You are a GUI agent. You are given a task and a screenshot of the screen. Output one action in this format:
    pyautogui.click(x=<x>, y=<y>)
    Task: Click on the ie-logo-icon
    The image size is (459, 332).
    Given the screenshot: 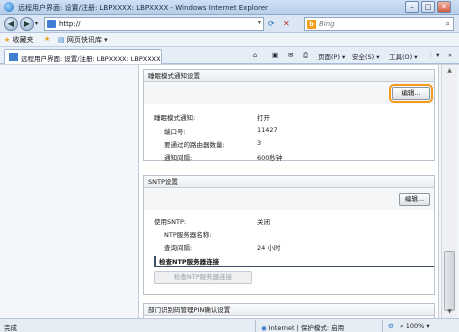 What is the action you would take?
    pyautogui.click(x=9, y=7)
    